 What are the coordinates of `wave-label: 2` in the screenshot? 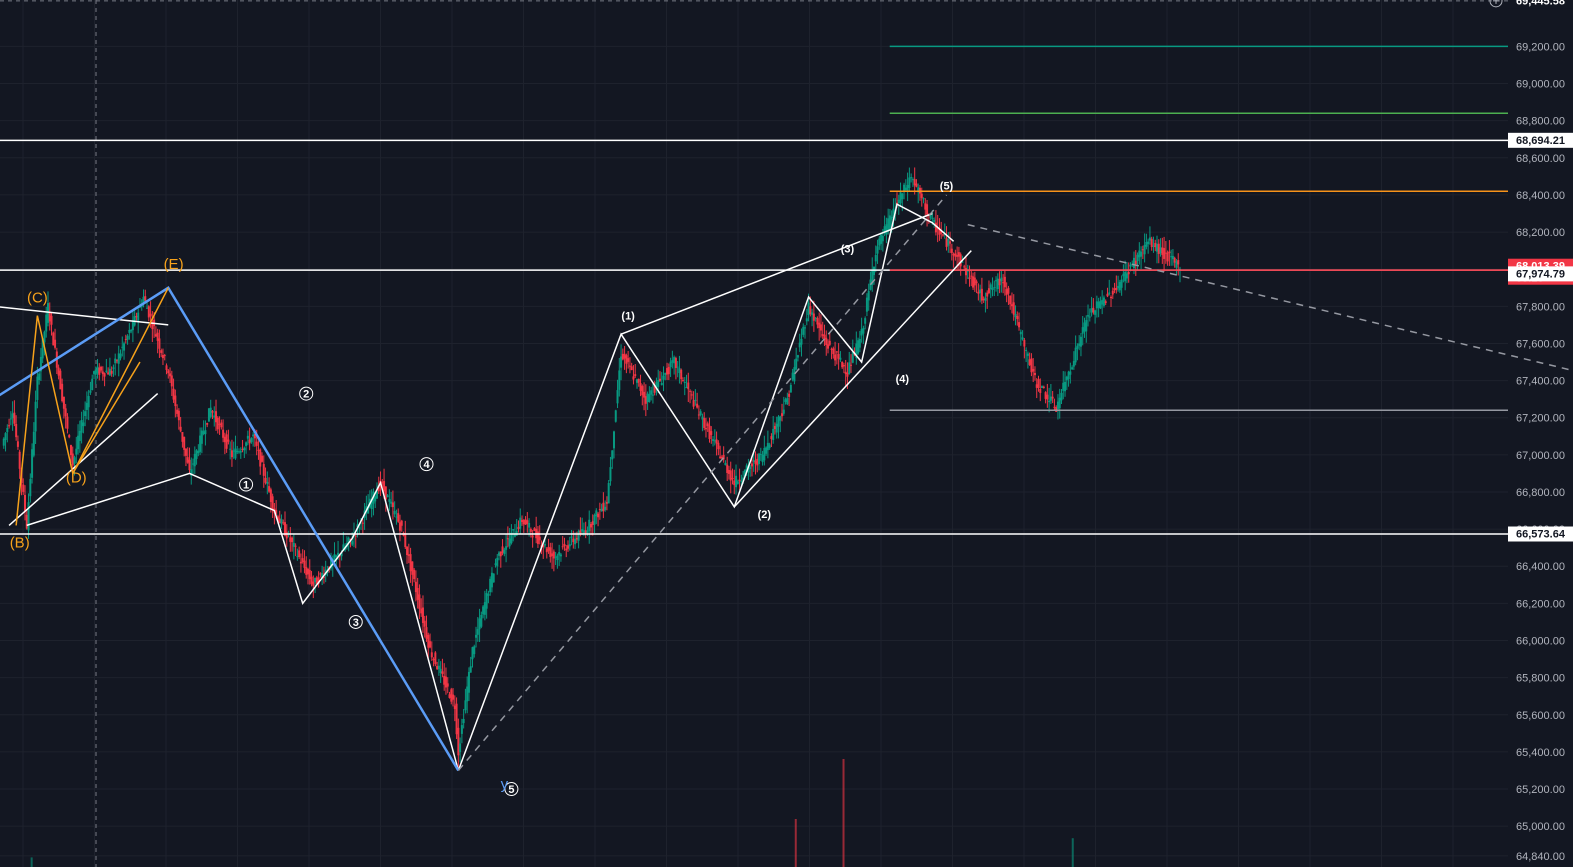 It's located at (306, 395).